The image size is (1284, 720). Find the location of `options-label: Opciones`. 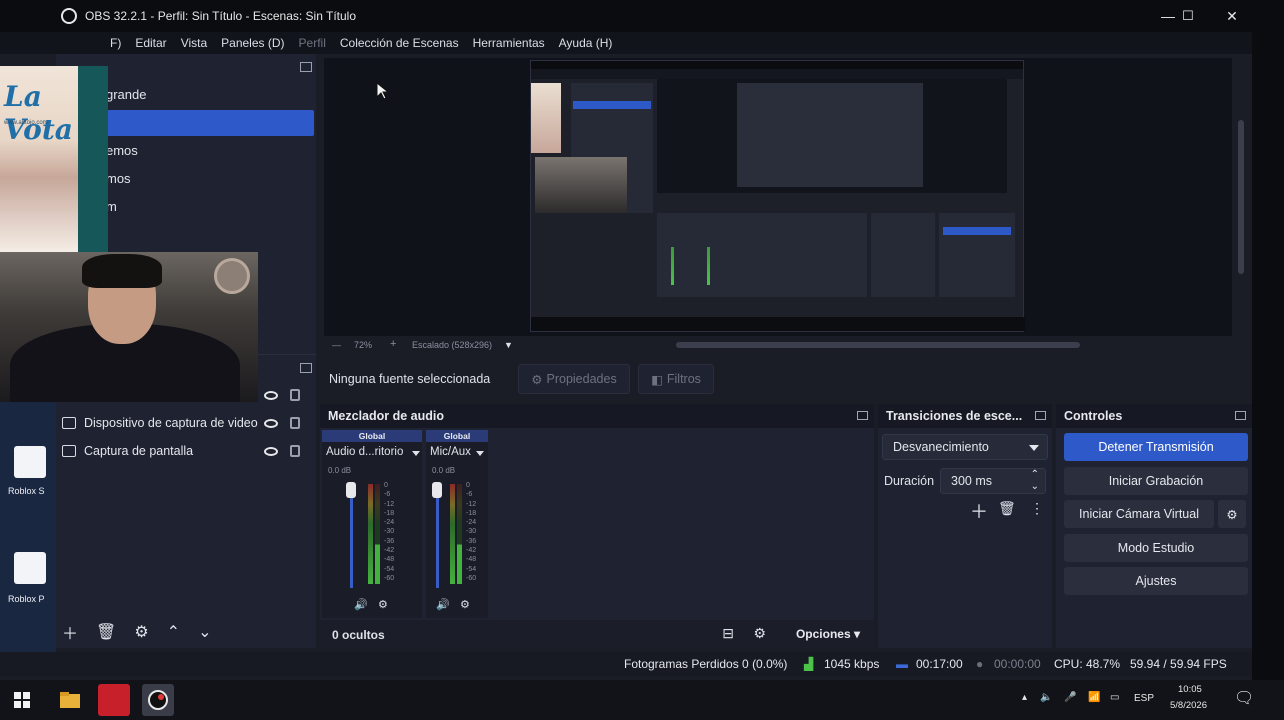

options-label: Opciones is located at coordinates (823, 634).